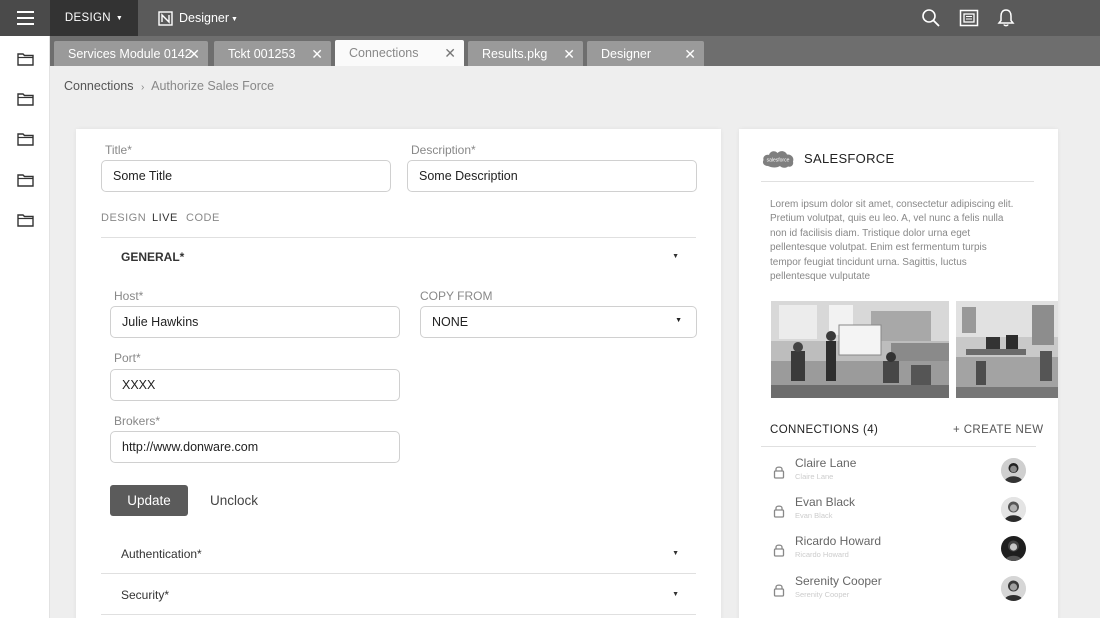  I want to click on tab-tckt: Tckt 001253 ✕, so click(272, 53).